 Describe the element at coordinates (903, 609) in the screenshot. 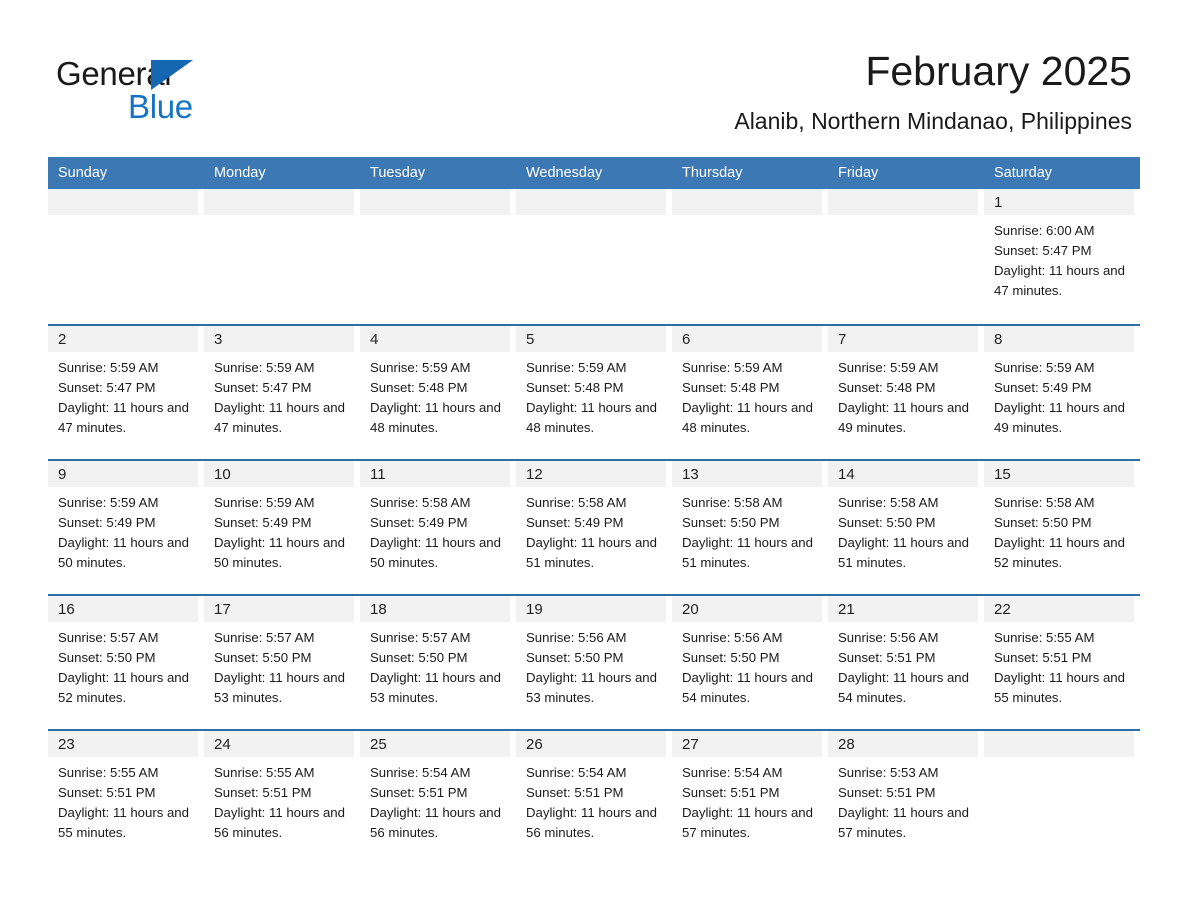

I see `day-number: 21` at that location.